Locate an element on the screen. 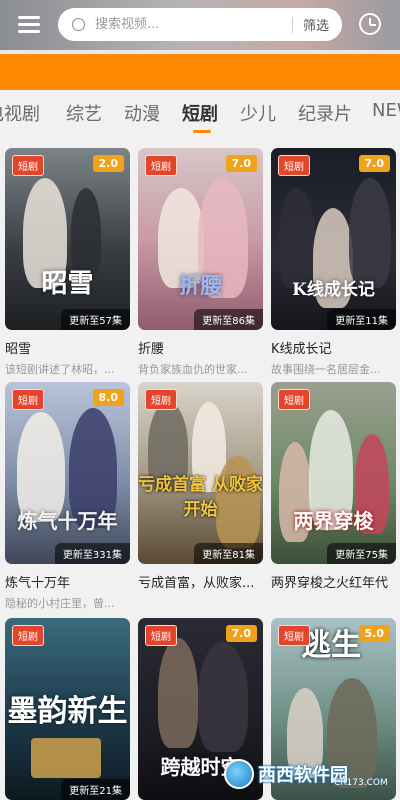  tab-variety: 综艺 is located at coordinates (84, 113).